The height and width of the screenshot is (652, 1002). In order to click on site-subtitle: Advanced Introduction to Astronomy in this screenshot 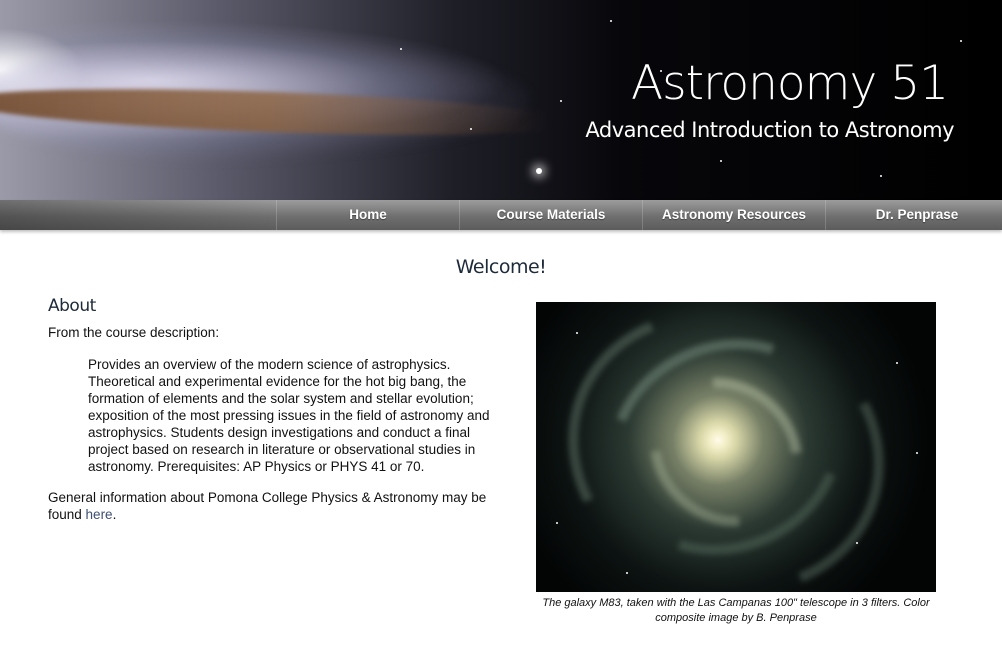, I will do `click(769, 130)`.